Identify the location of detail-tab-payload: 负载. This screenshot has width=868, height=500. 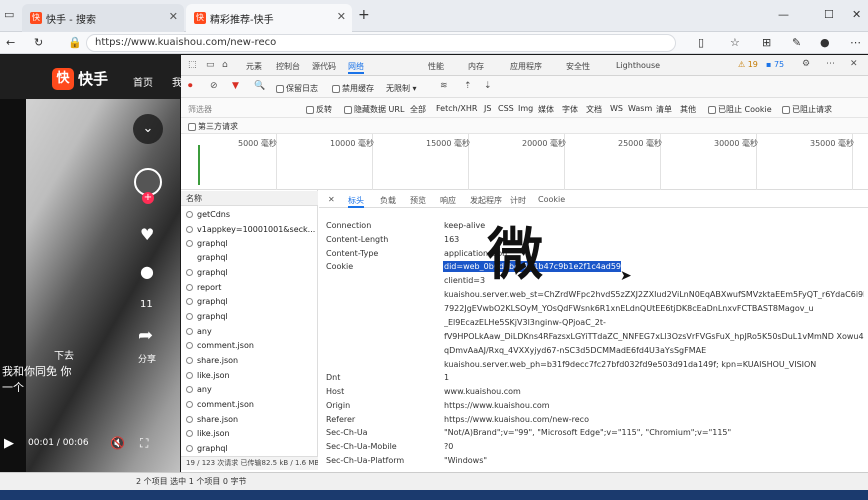
(388, 200).